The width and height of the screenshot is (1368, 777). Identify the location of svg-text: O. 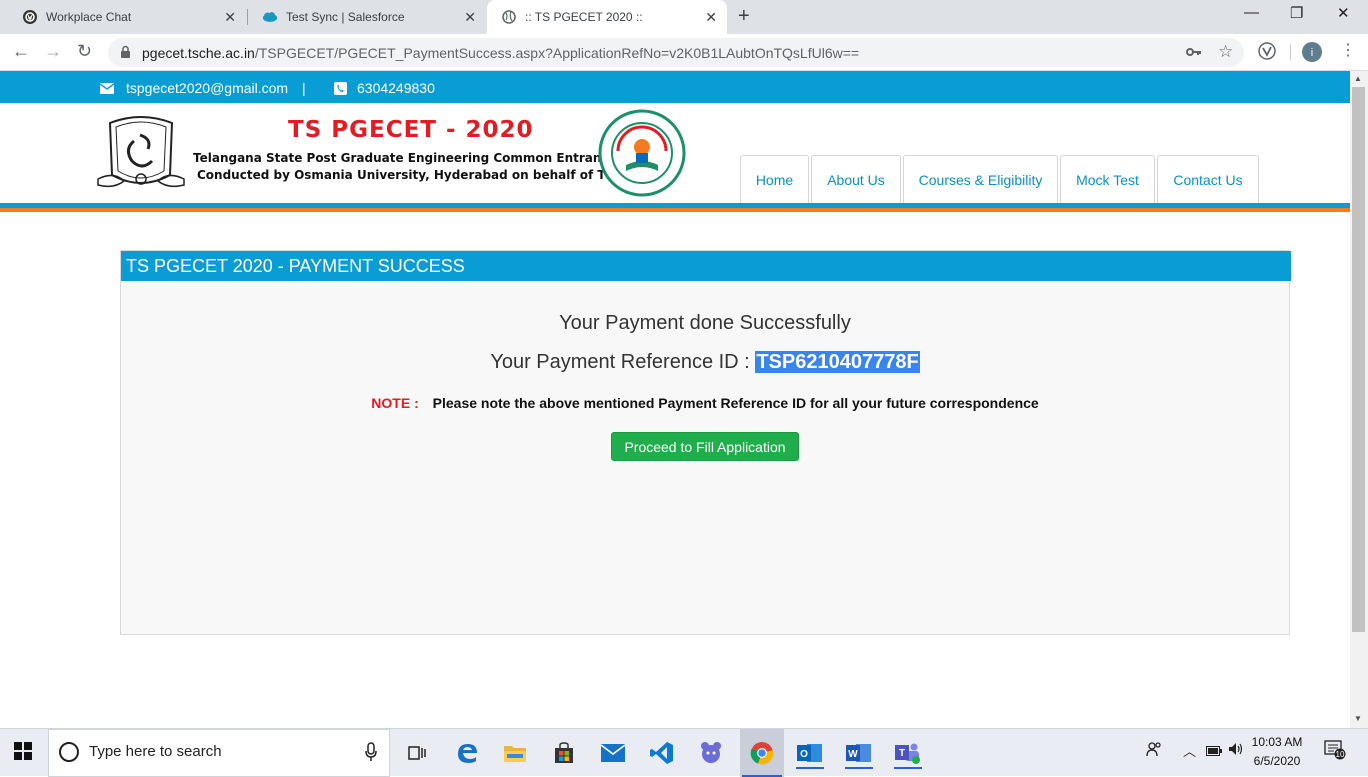
(804, 754).